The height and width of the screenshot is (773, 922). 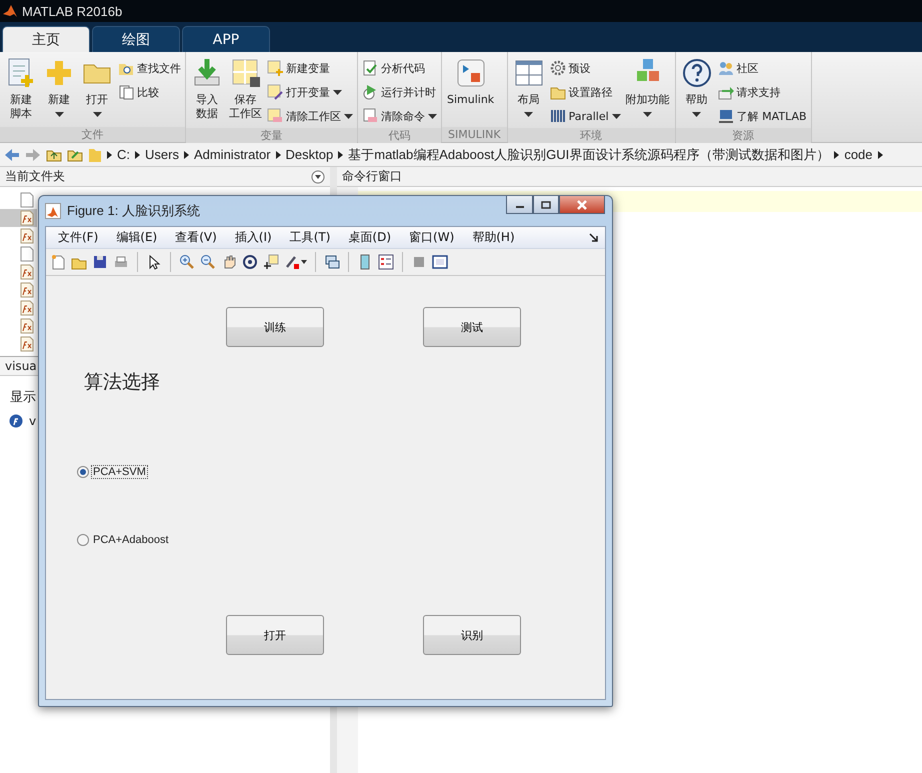 I want to click on push-button: 打开, so click(x=275, y=635).